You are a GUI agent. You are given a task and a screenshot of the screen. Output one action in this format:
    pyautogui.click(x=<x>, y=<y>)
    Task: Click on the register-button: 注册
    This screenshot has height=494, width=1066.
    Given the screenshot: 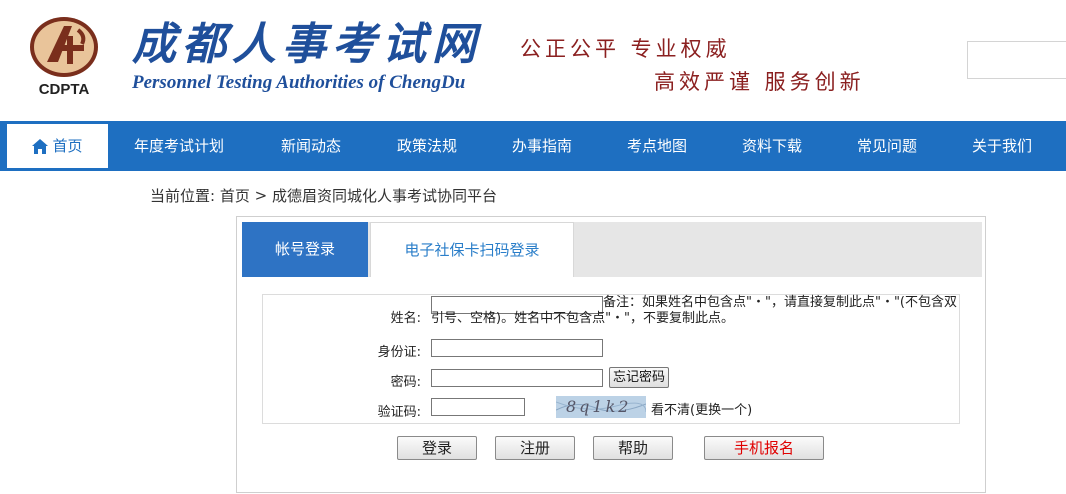 What is the action you would take?
    pyautogui.click(x=535, y=448)
    